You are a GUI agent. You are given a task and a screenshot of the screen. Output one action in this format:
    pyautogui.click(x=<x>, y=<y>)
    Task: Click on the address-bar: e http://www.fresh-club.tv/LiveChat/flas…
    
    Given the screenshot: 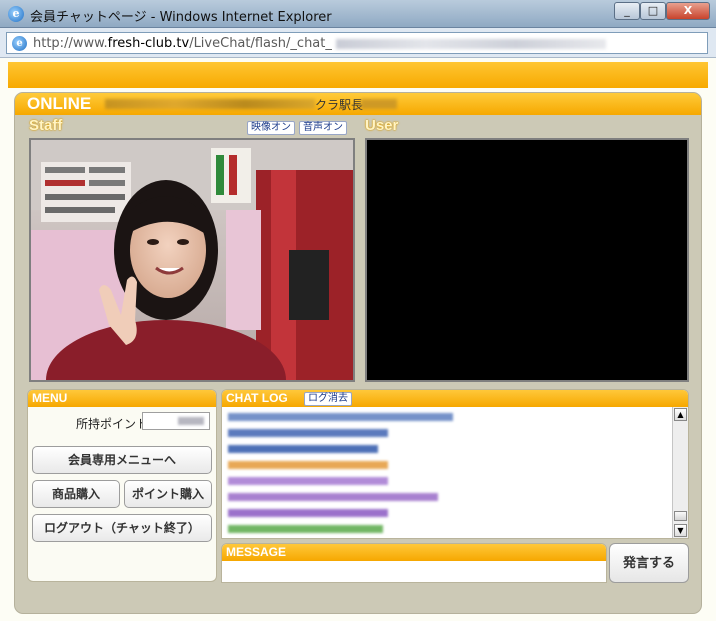 What is the action you would take?
    pyautogui.click(x=358, y=43)
    